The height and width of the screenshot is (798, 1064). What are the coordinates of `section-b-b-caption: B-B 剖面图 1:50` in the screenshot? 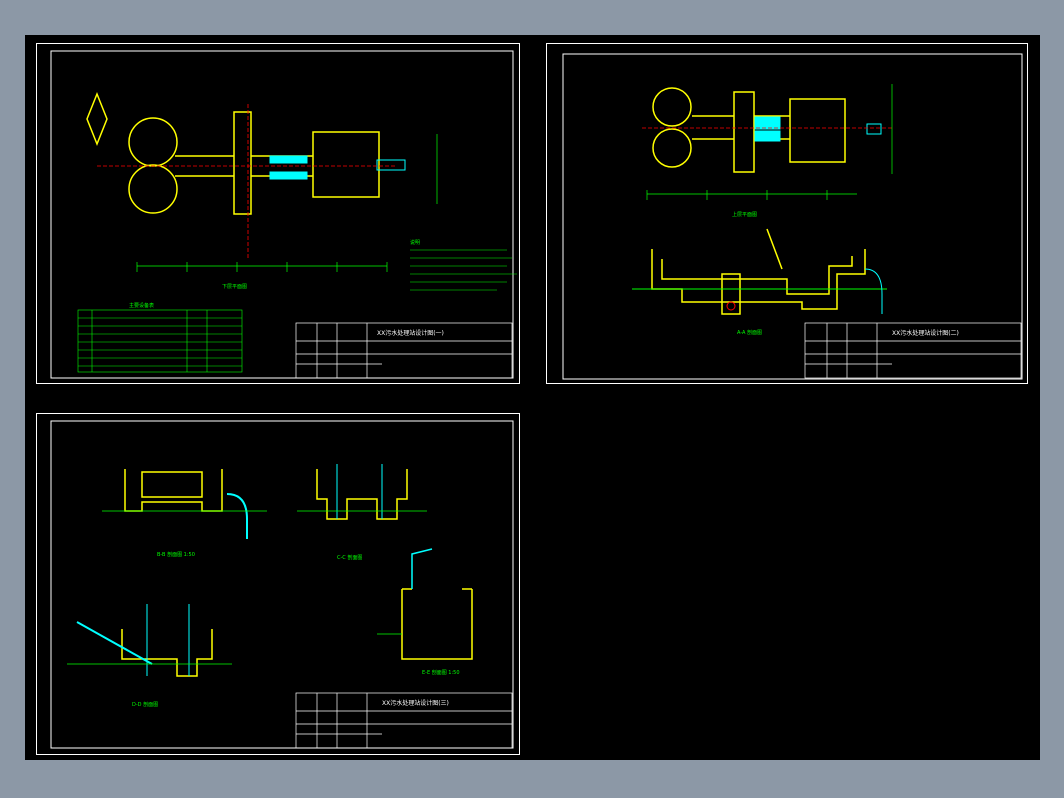 It's located at (176, 554).